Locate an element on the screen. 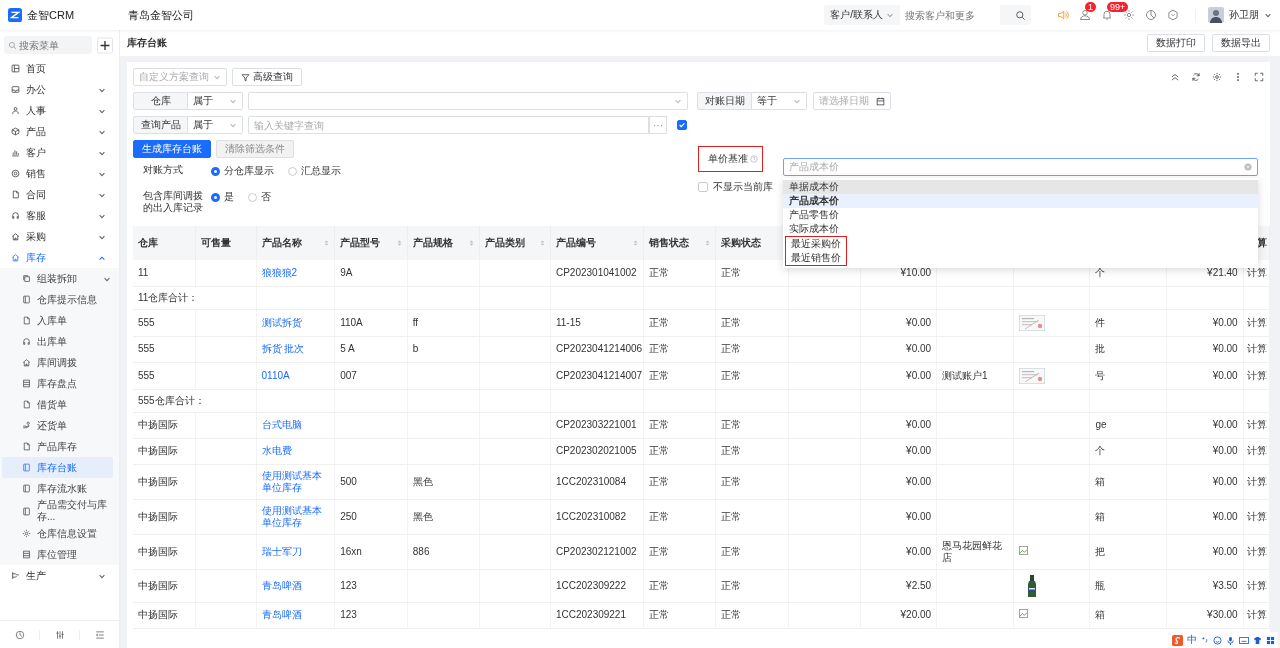 The width and height of the screenshot is (1280, 648). input-method-logo-icon is located at coordinates (1177, 640).